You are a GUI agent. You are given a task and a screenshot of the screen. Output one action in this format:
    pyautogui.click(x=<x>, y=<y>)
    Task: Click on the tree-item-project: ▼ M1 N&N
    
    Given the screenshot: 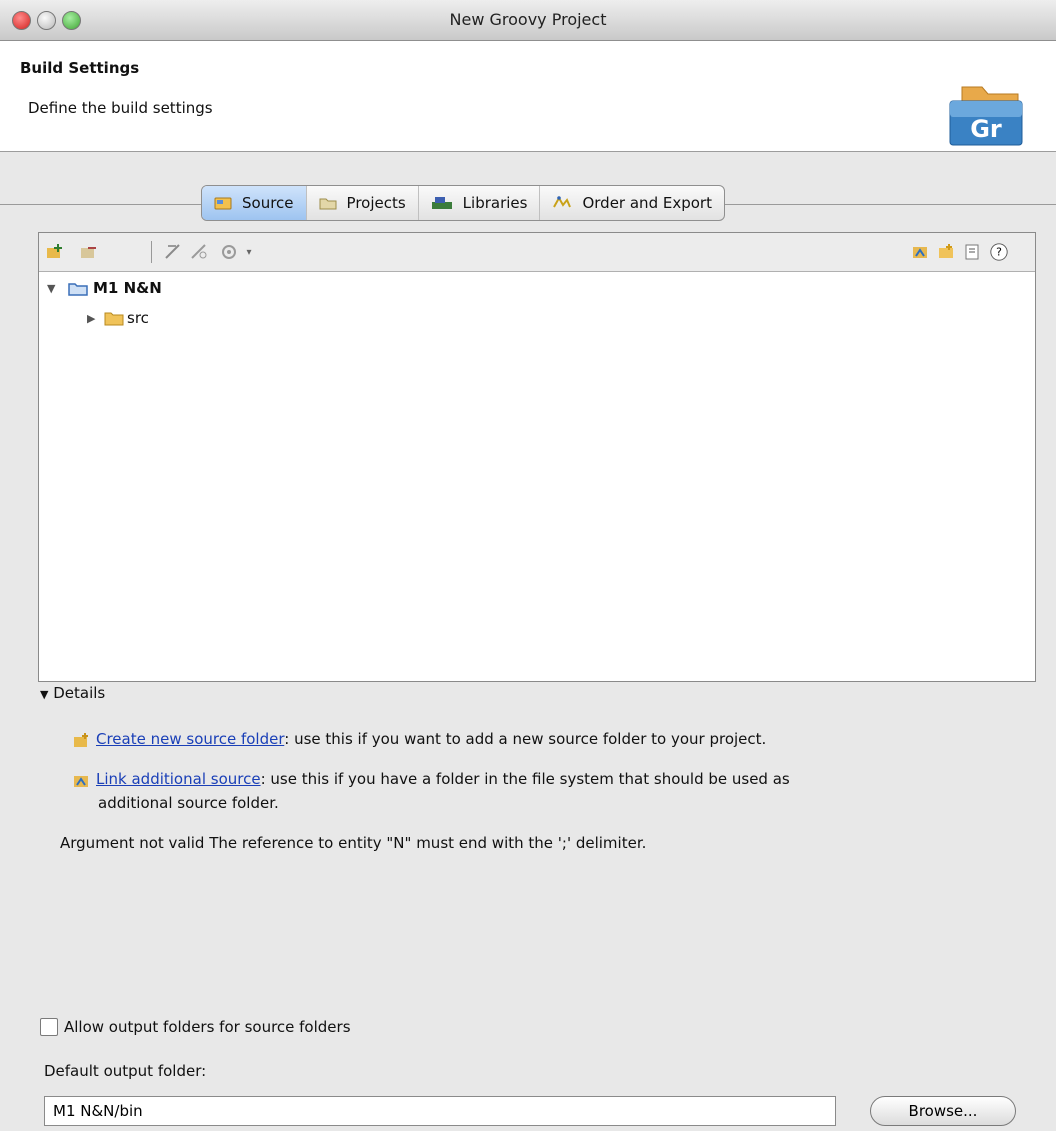 What is the action you would take?
    pyautogui.click(x=104, y=288)
    